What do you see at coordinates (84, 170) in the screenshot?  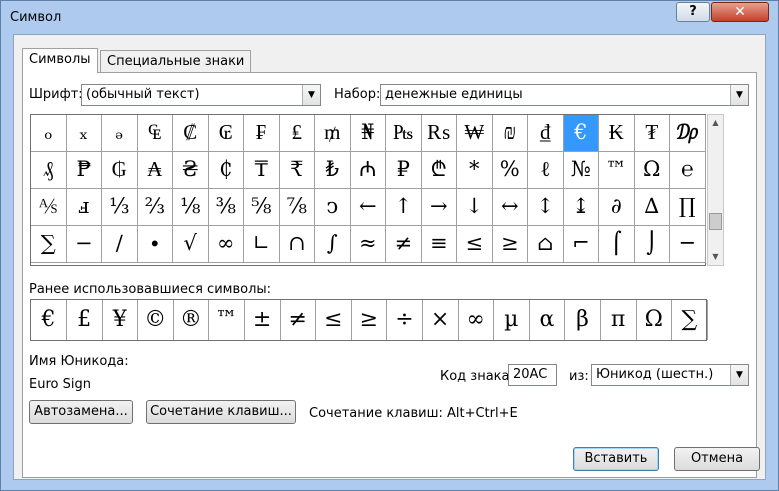 I see `symbol-cell: ₱` at bounding box center [84, 170].